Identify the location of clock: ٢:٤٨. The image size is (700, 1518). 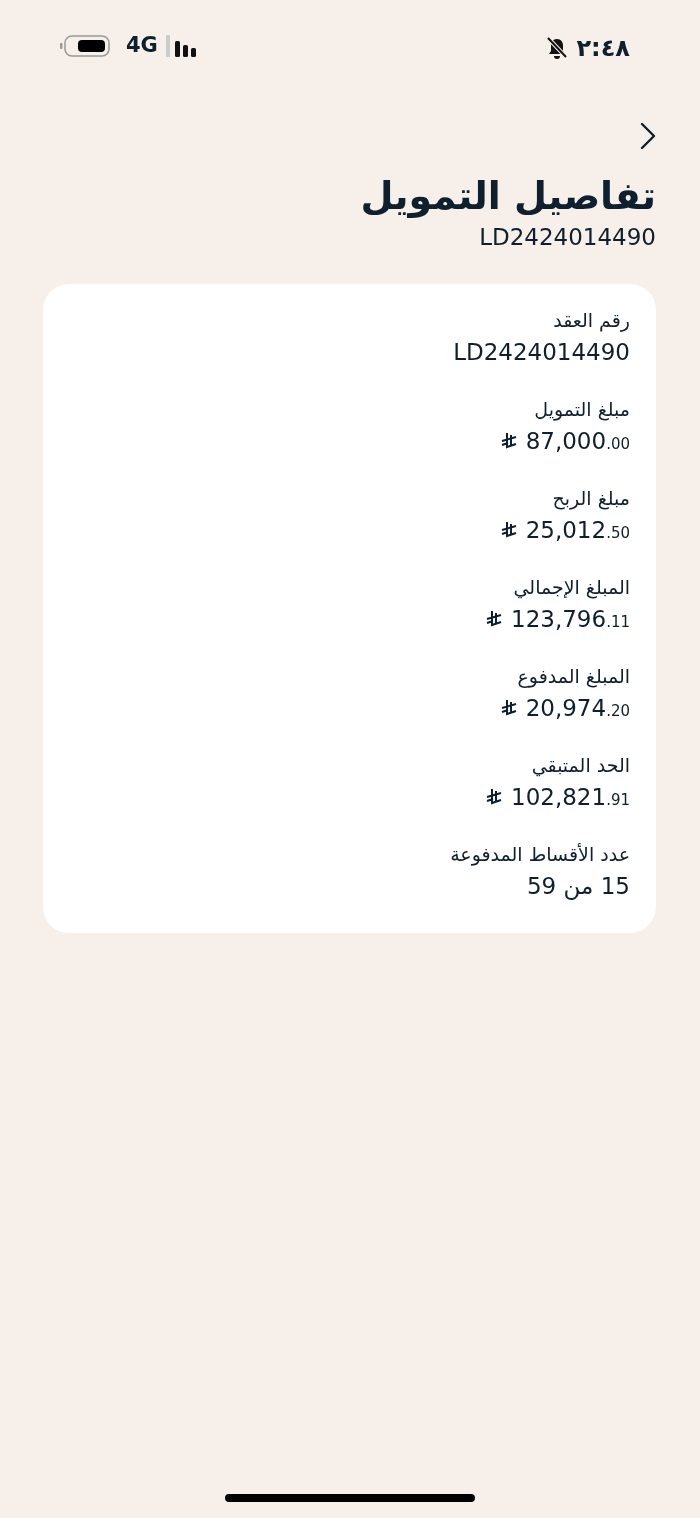
(603, 48).